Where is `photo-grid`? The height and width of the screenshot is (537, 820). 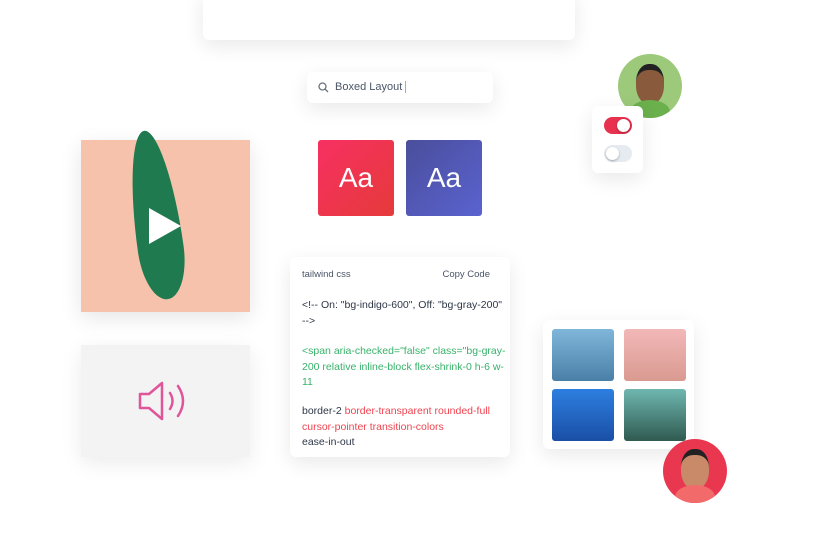 photo-grid is located at coordinates (618, 384).